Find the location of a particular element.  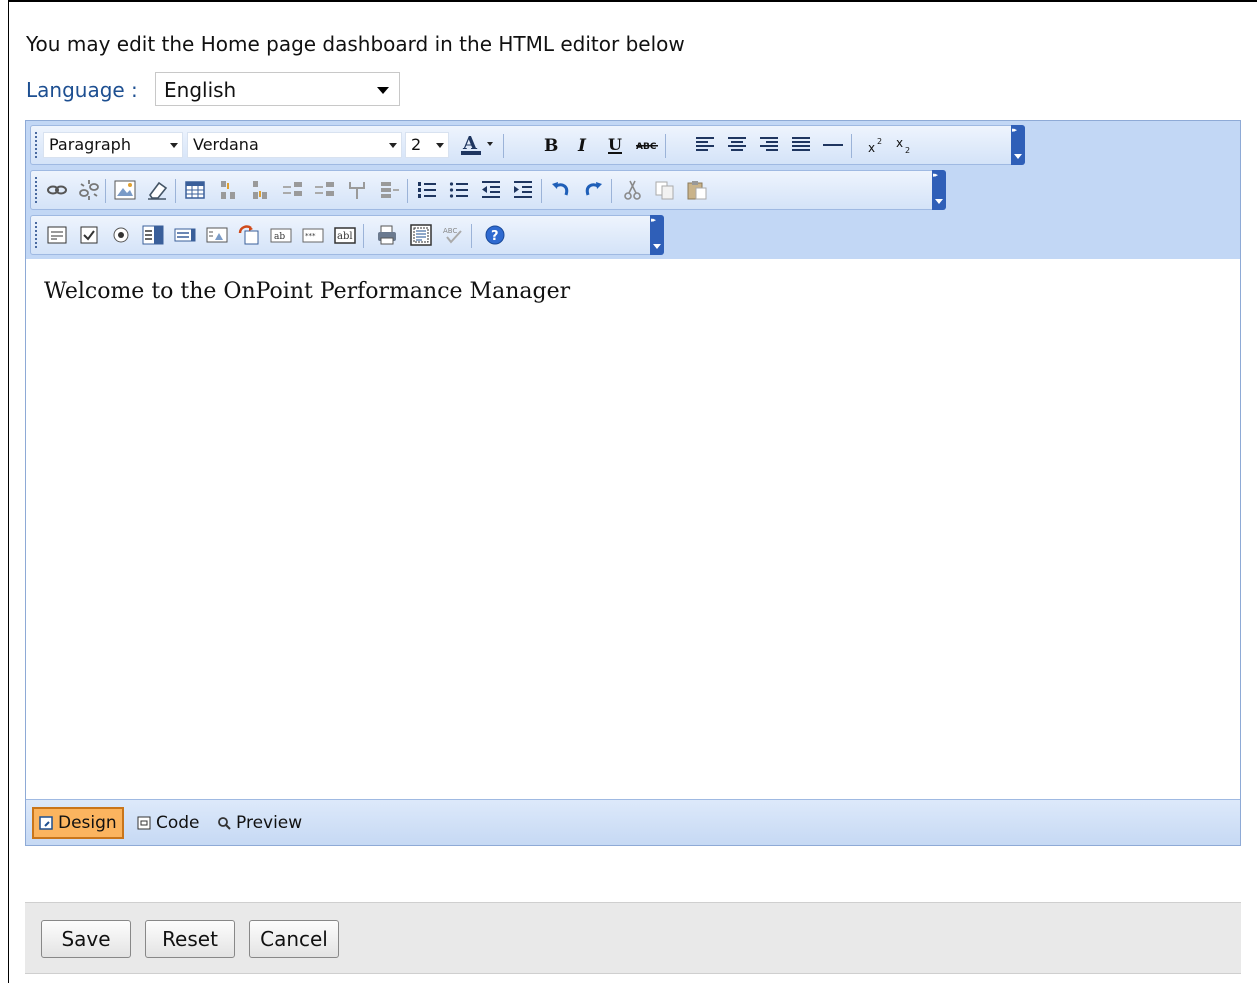

radio-icon is located at coordinates (121, 235).